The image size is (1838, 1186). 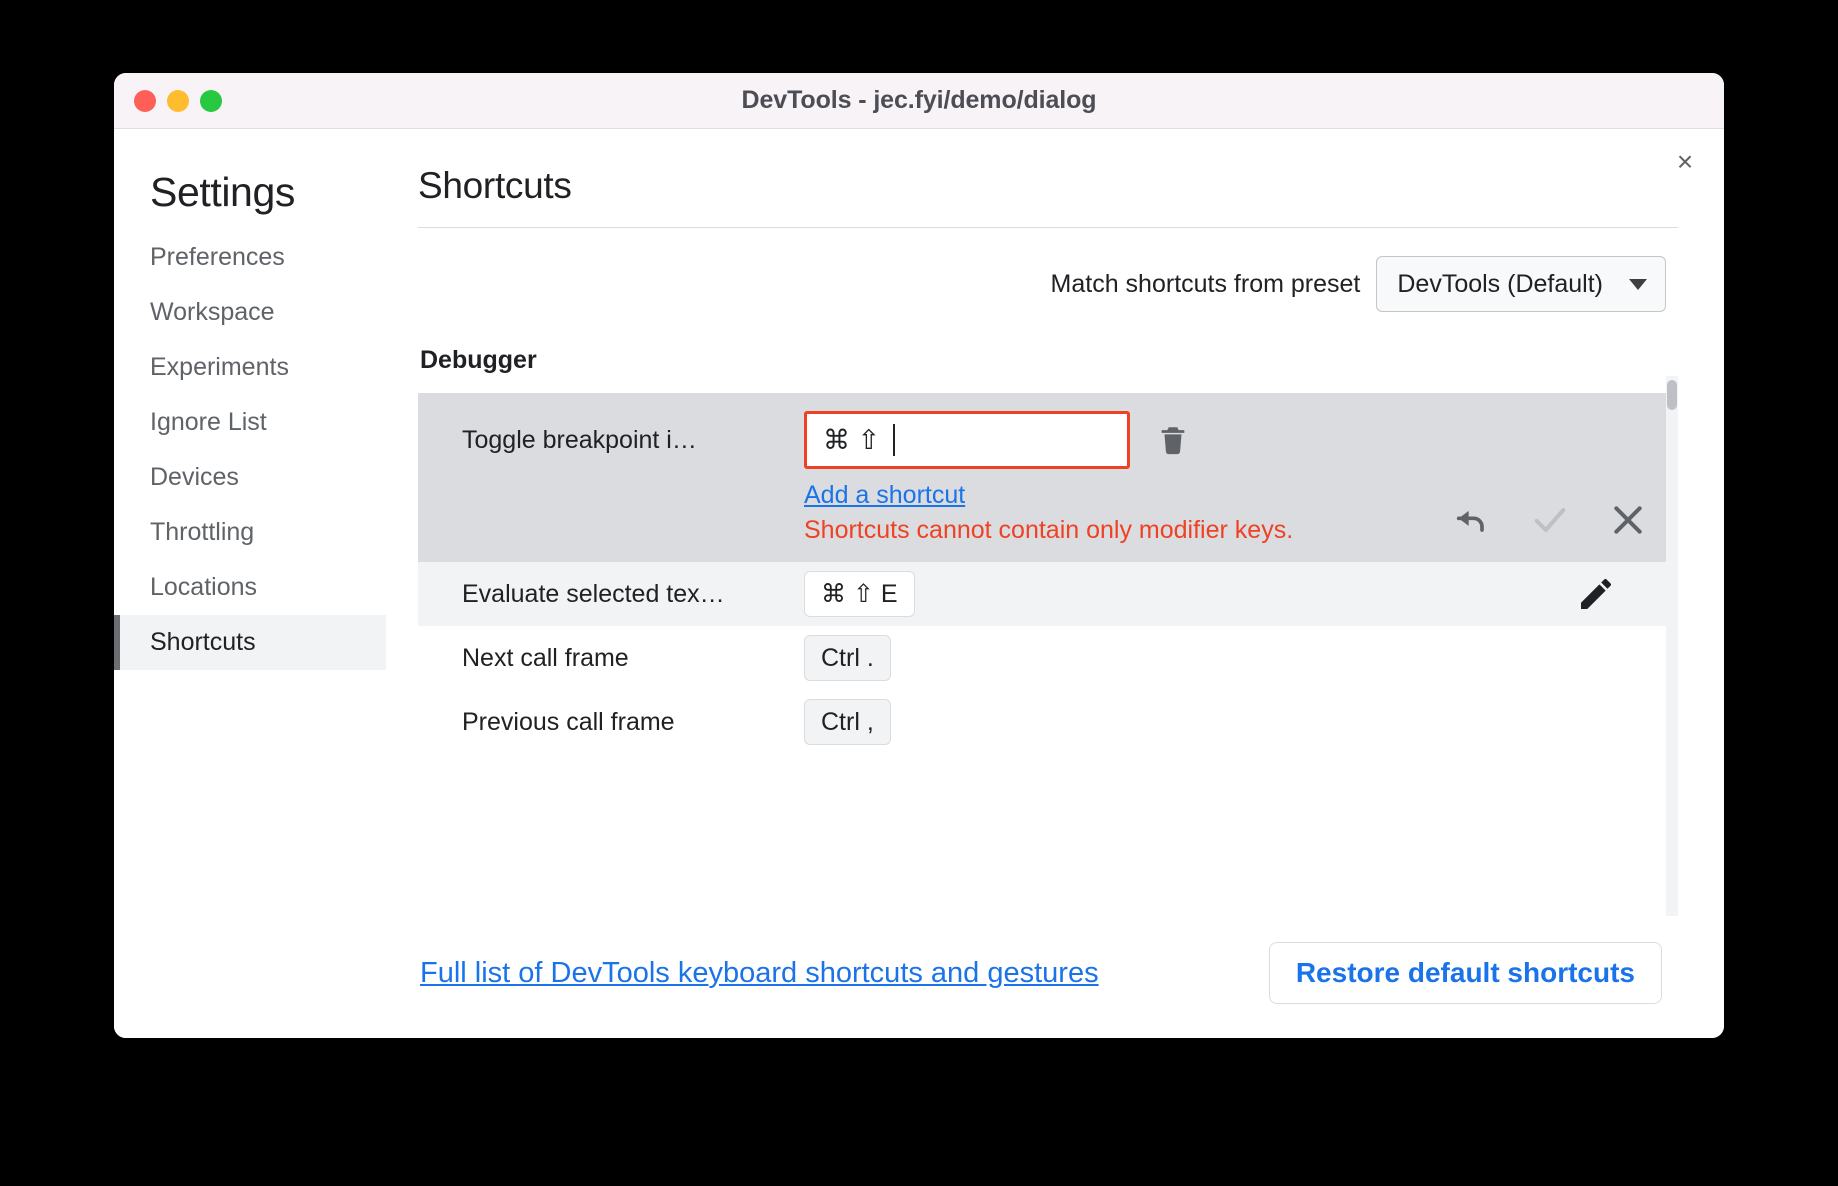 What do you see at coordinates (859, 594) in the screenshot?
I see `shortcut-chip: ⌘ ⇧ E` at bounding box center [859, 594].